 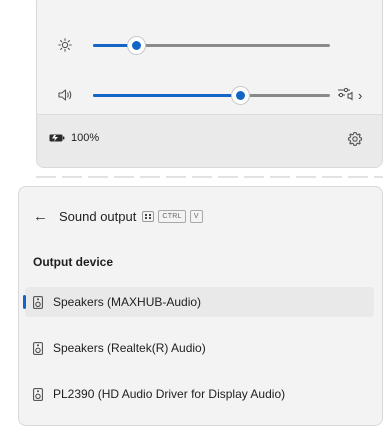 I want to click on speaker-icon, so click(x=65, y=95).